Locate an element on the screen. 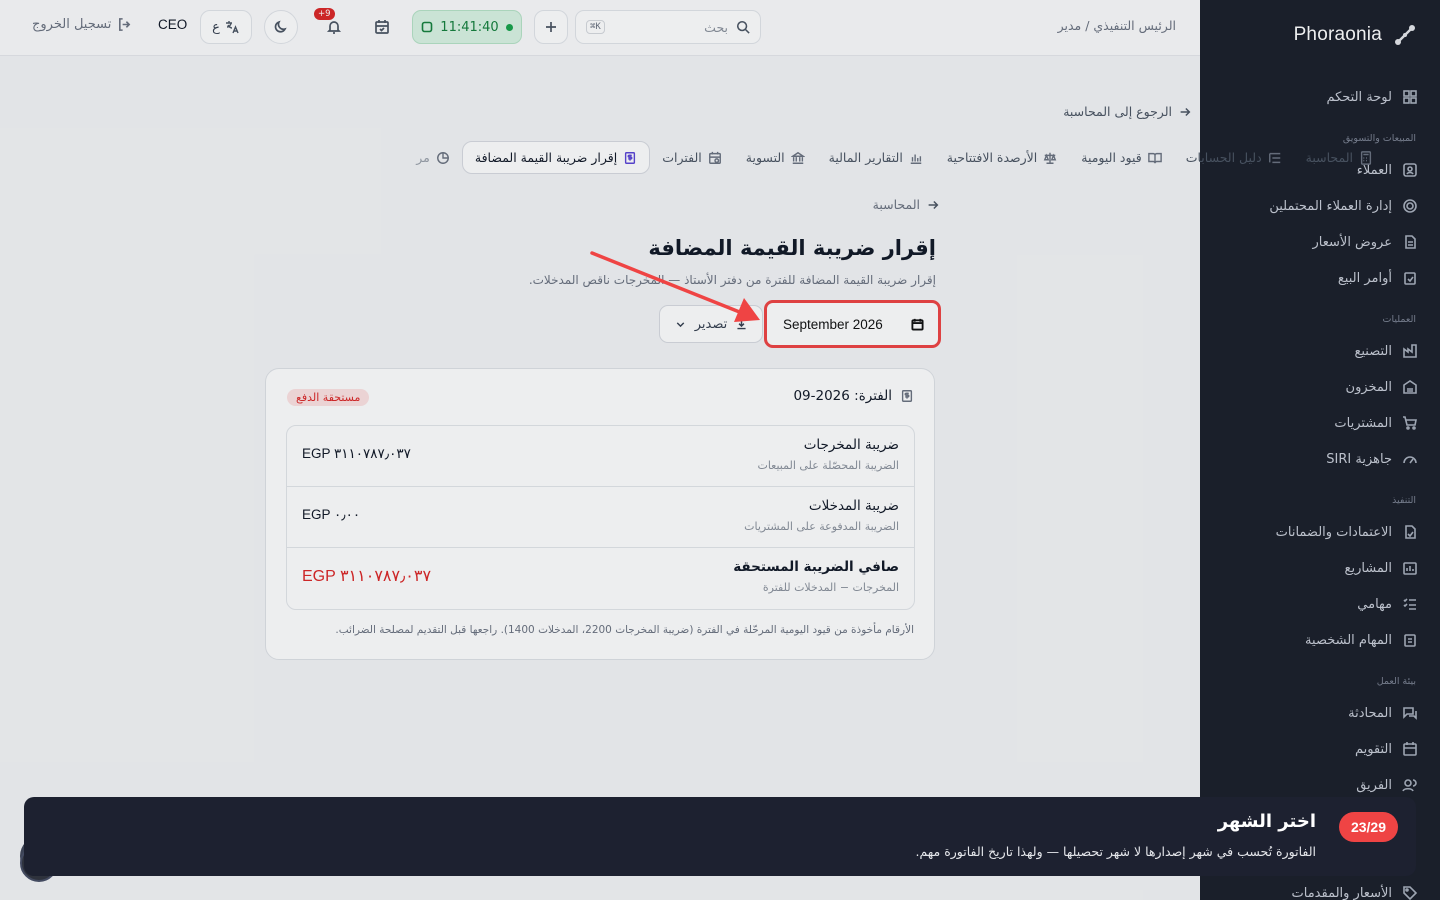  language-button: ع is located at coordinates (226, 27).